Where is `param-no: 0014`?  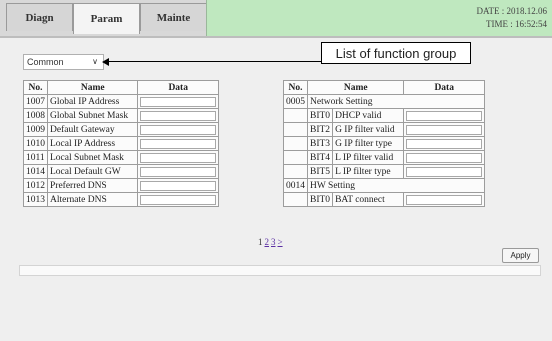
param-no: 0014 is located at coordinates (295, 185).